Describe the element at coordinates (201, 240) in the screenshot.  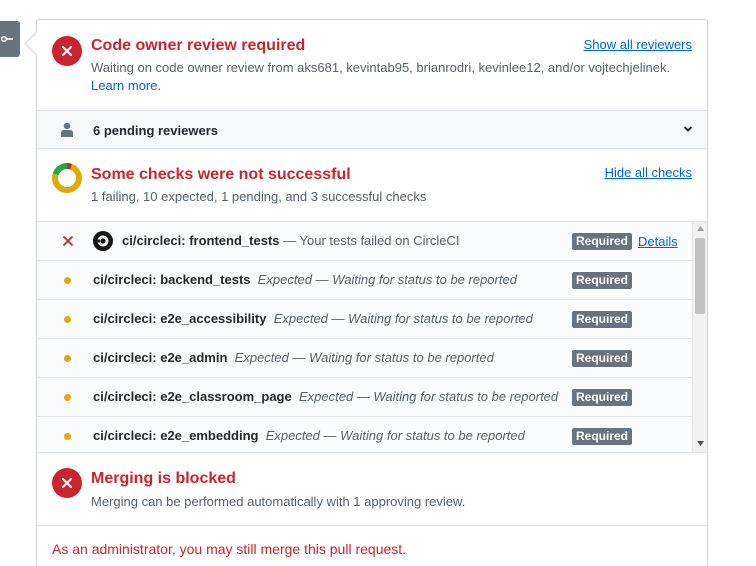
I see `check-name: ci/circleci: frontend_tests` at that location.